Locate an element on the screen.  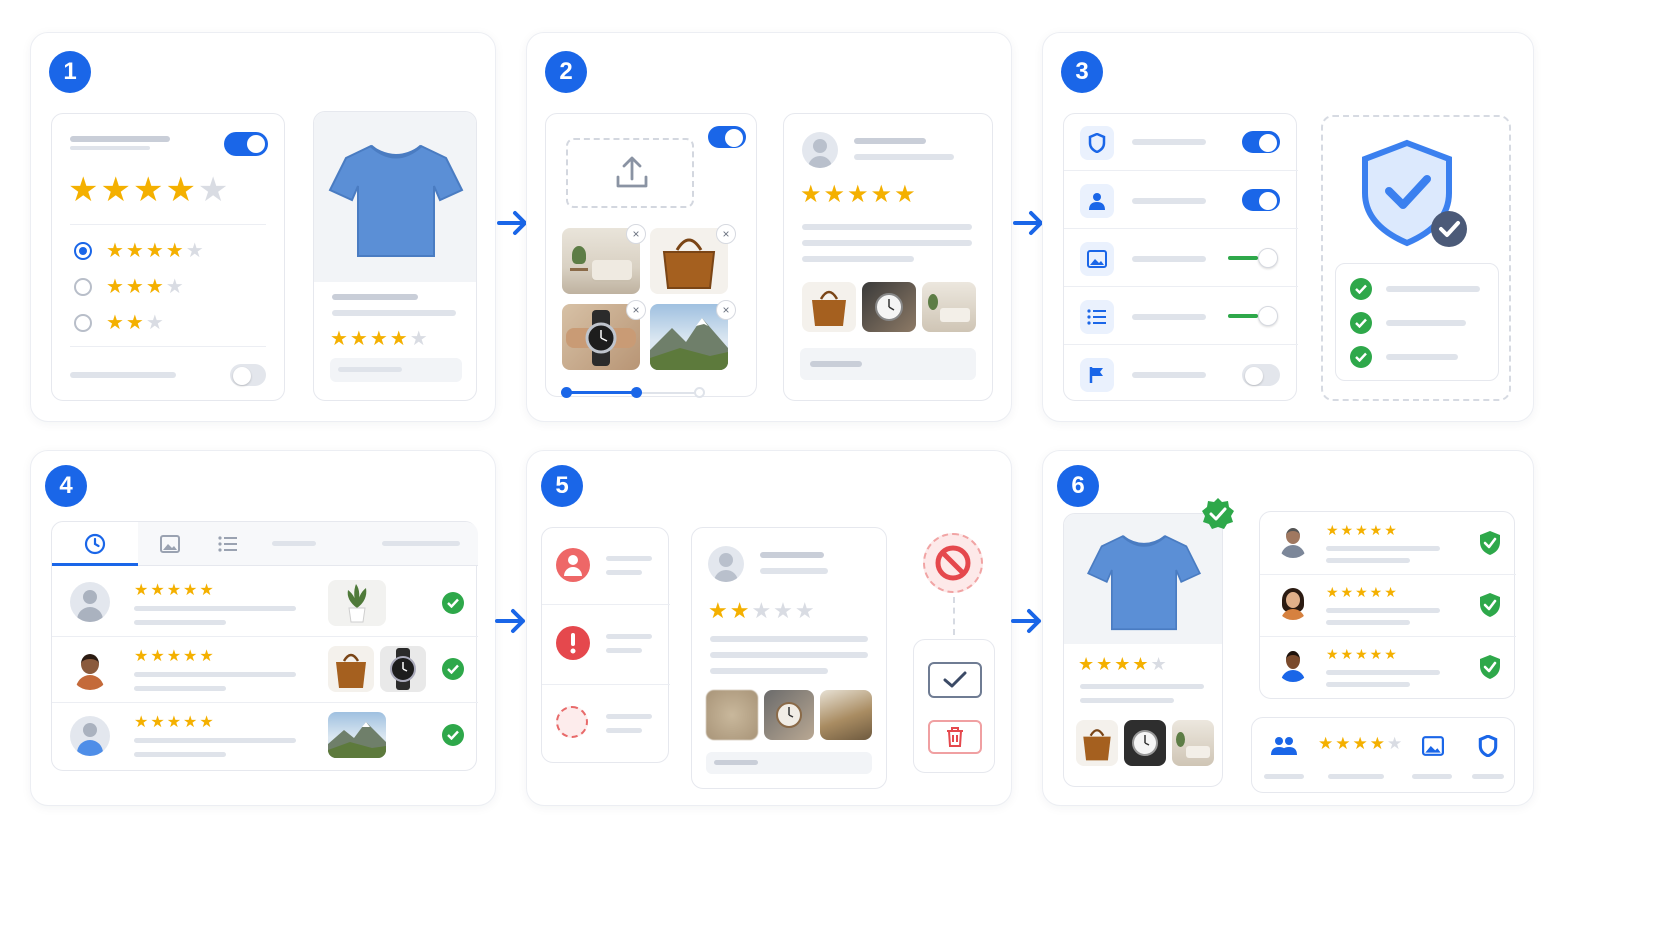
review-preview-card: ★★★★★ is located at coordinates (888, 257).